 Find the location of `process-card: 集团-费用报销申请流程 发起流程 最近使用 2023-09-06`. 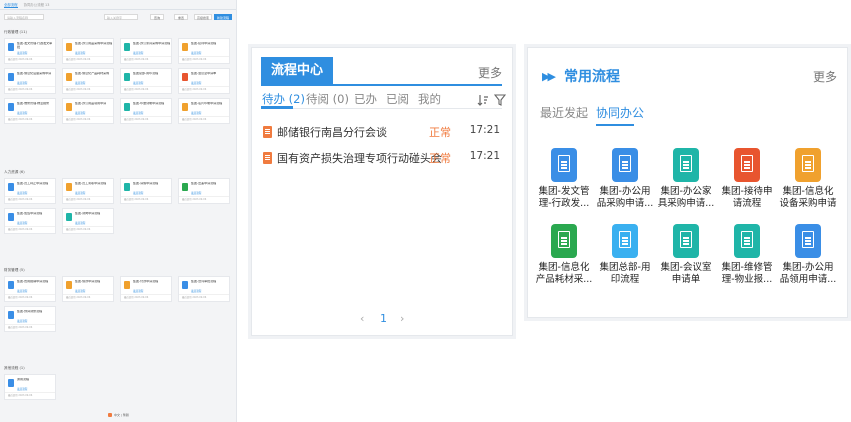

process-card: 集团-费用报销申请流程 发起流程 最近使用 2023-09-06 is located at coordinates (30, 289).